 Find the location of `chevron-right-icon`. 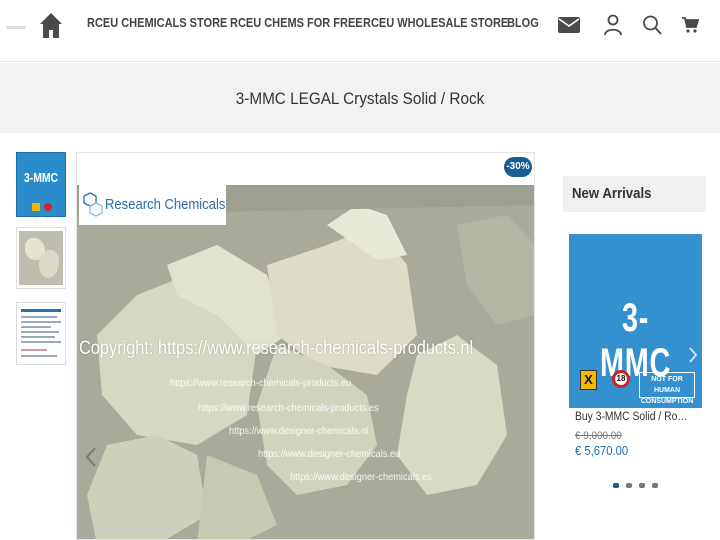

chevron-right-icon is located at coordinates (693, 355).